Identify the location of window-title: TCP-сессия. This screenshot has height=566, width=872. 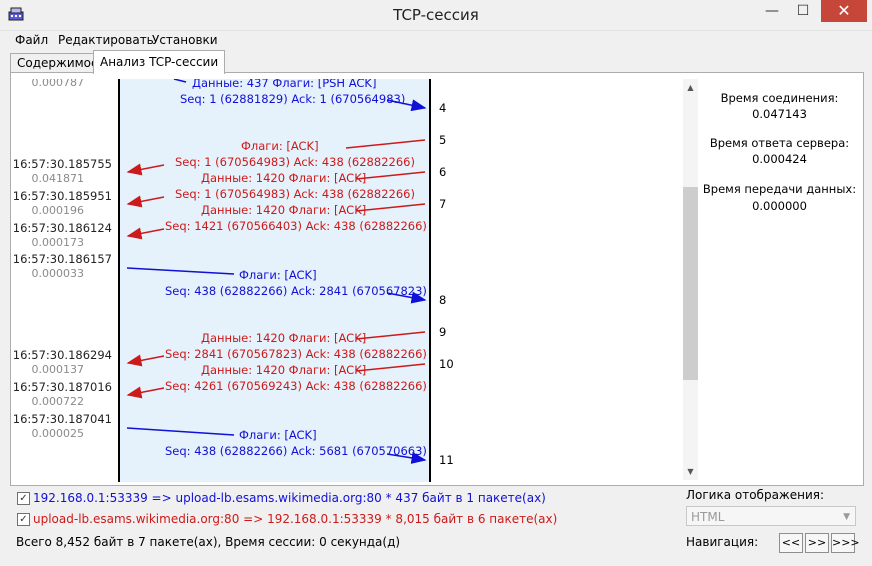
(436, 15).